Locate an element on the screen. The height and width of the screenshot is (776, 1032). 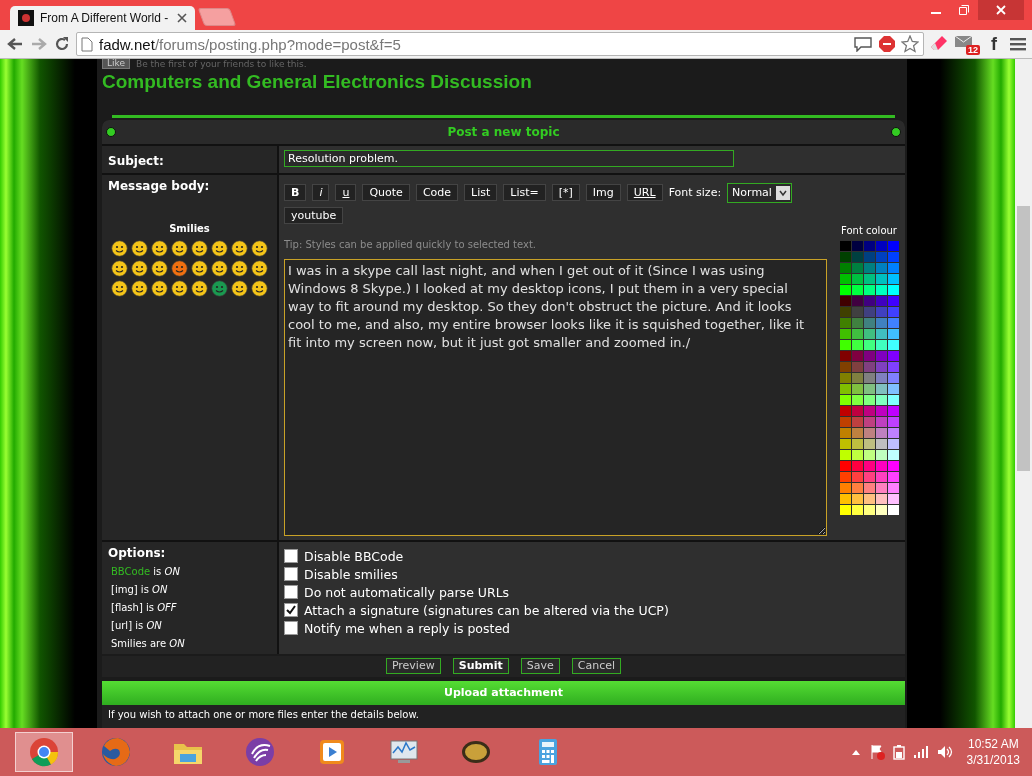
scroll-thumb is located at coordinates (1023, 338).